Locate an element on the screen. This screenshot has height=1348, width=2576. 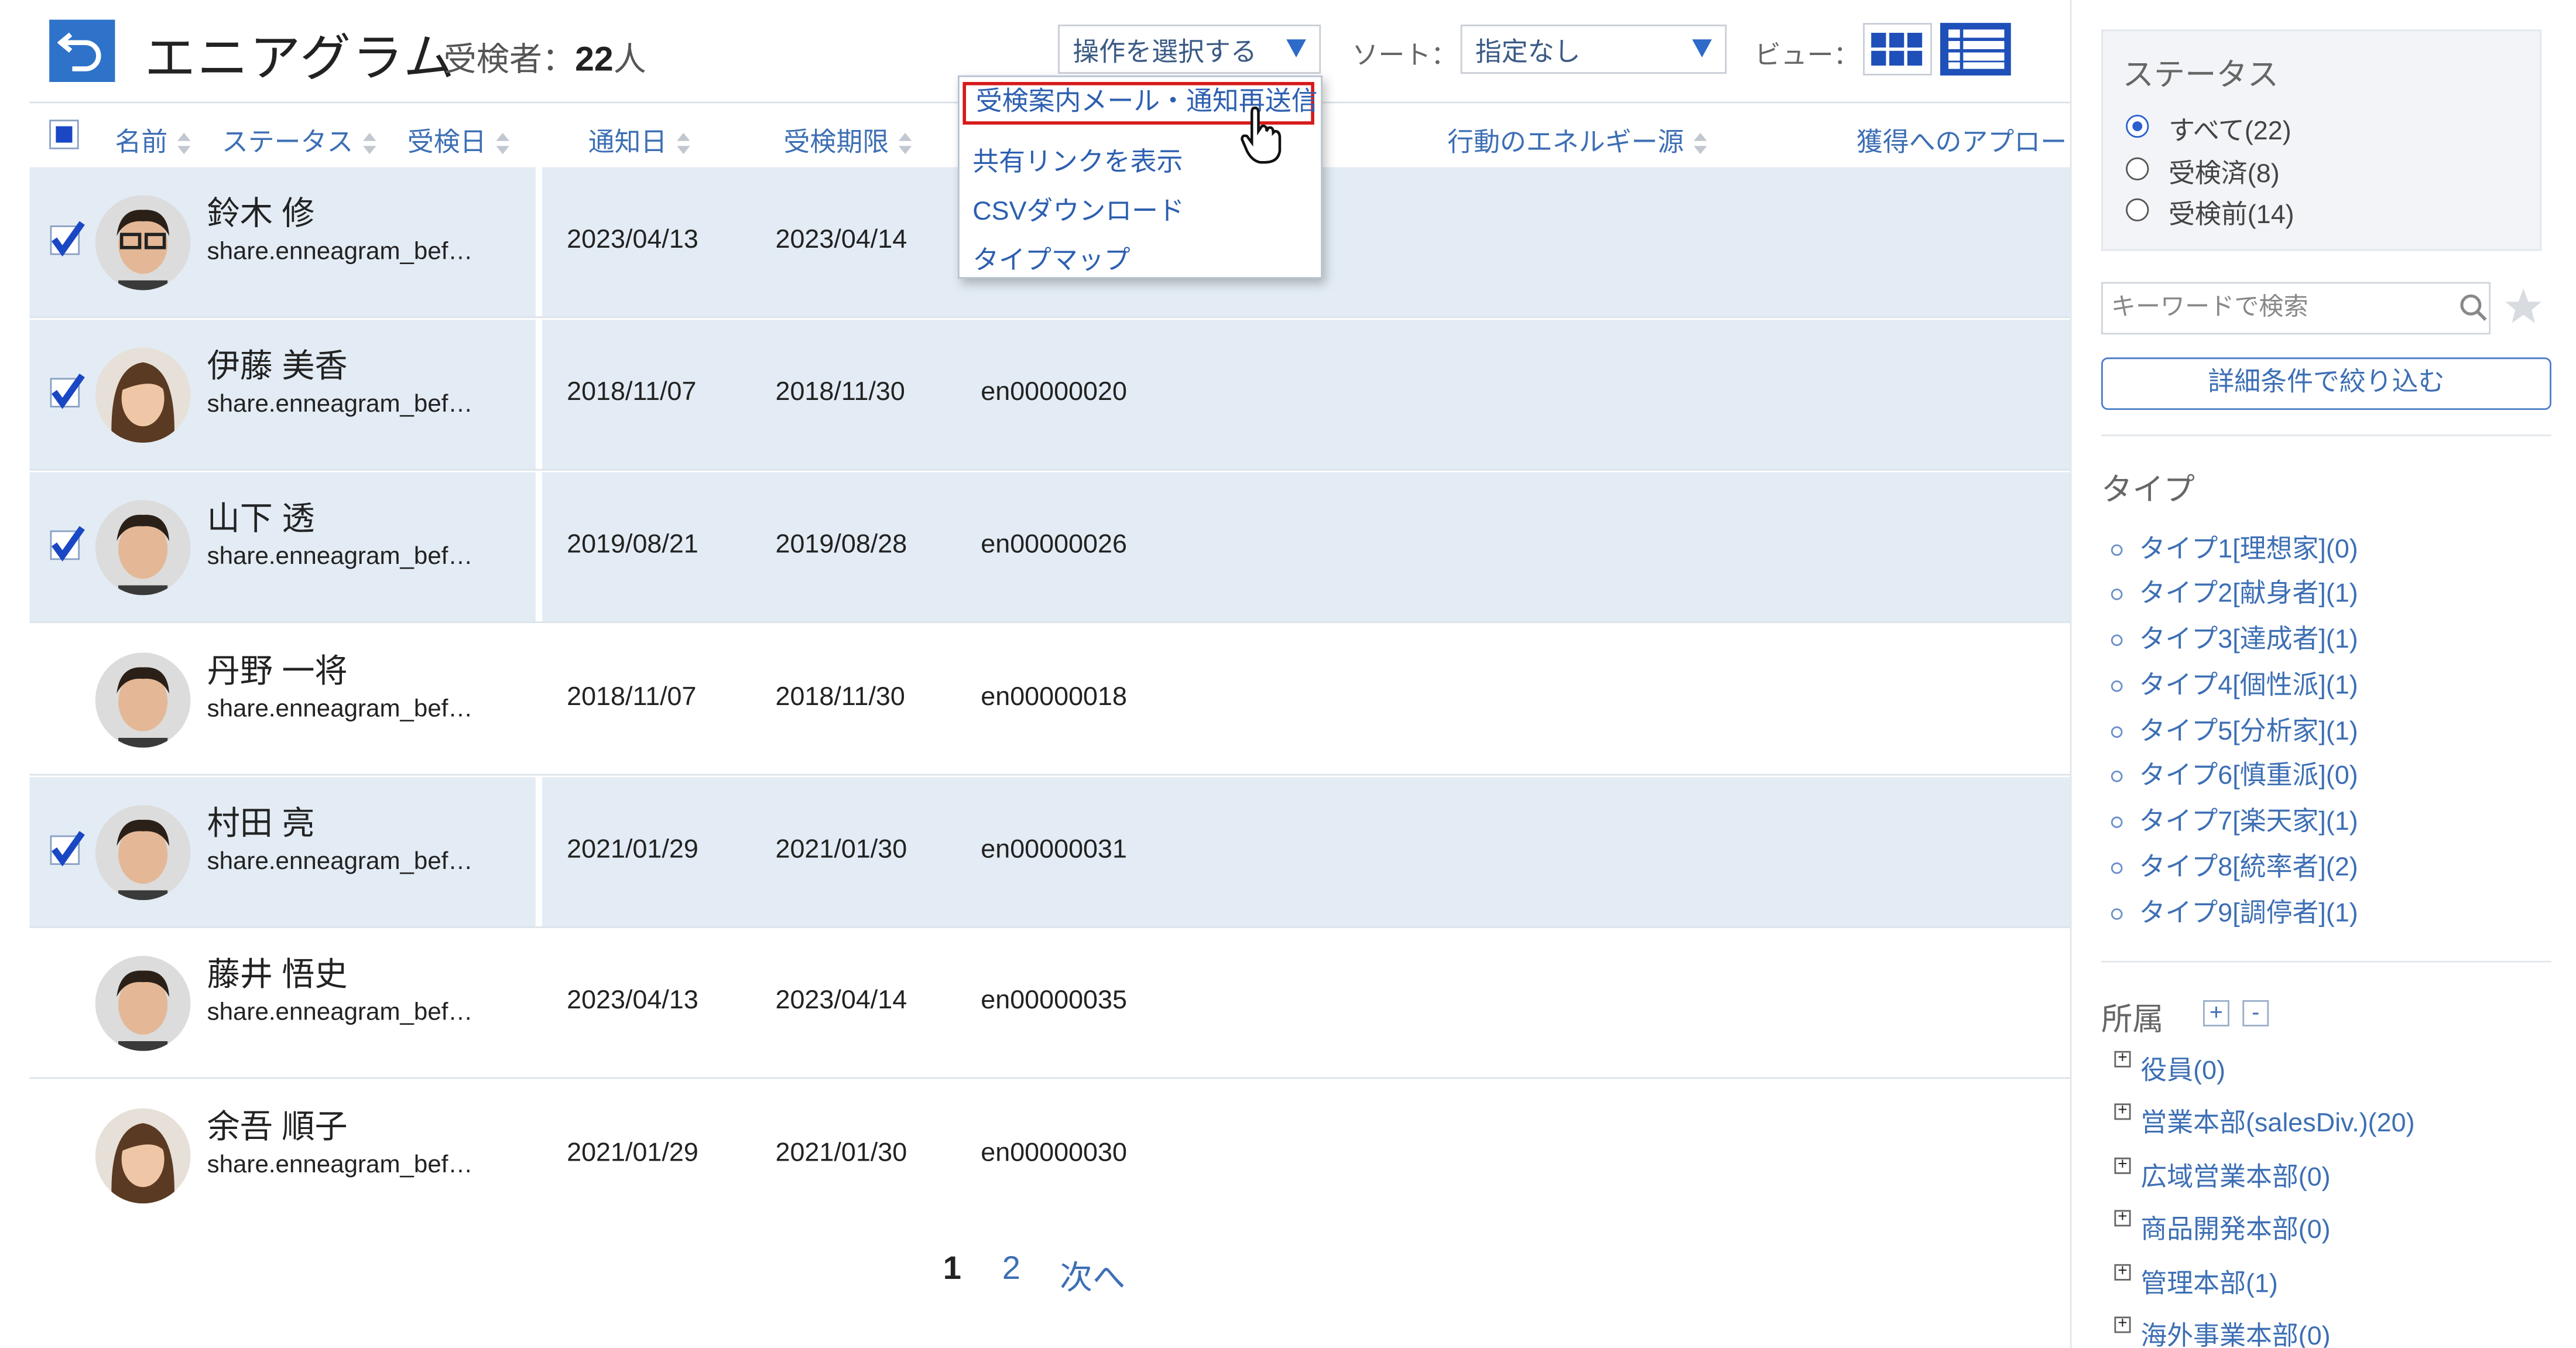
status-option-label: 受検済(8) is located at coordinates (2224, 170).